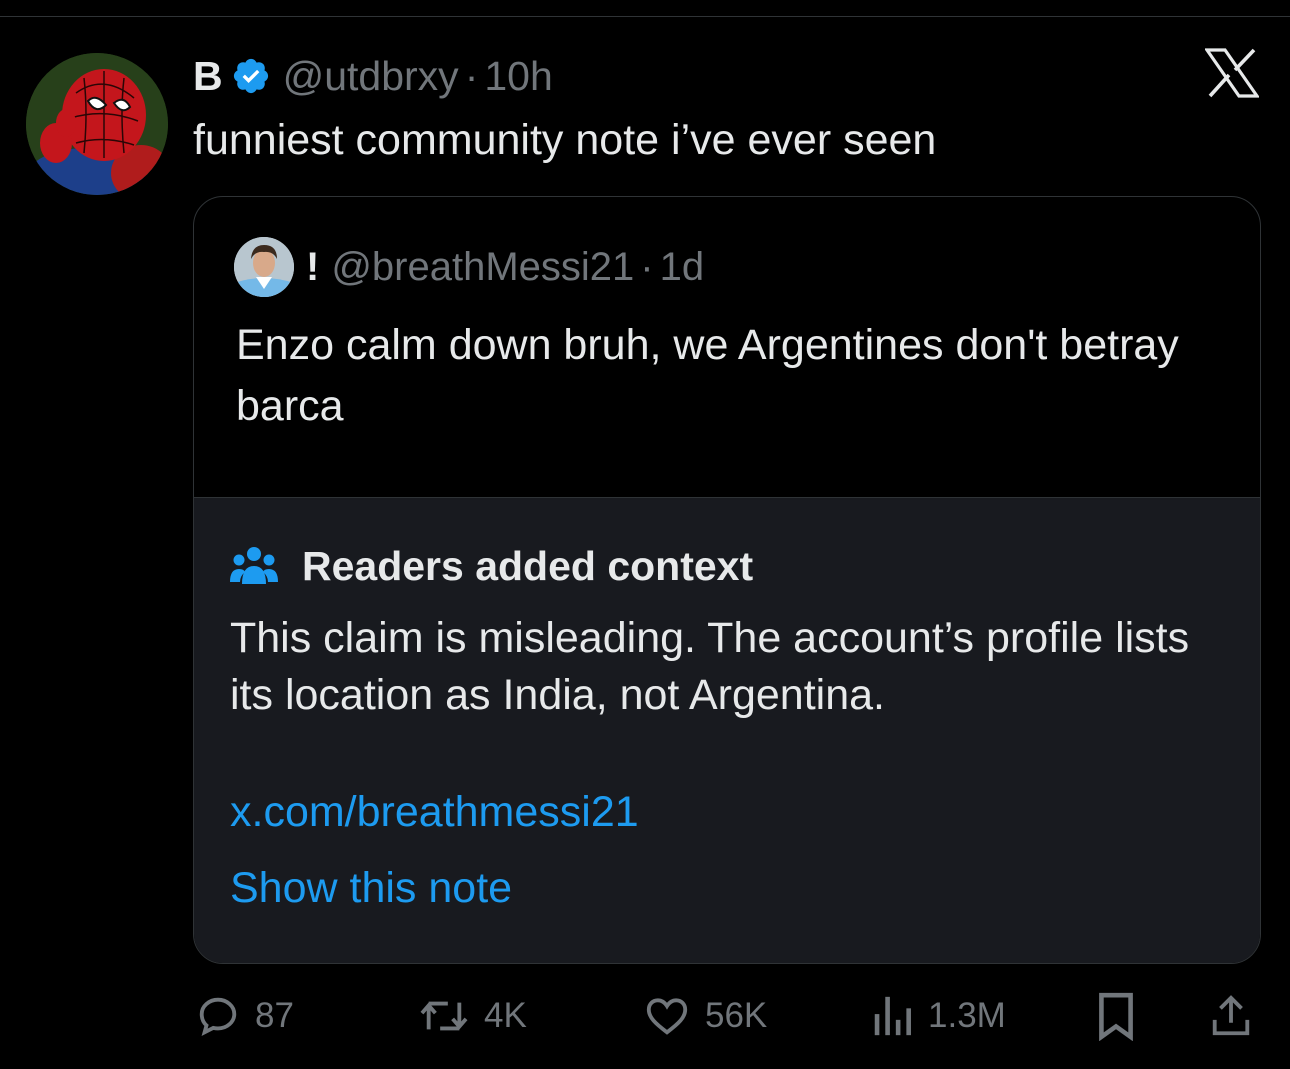 This screenshot has height=1069, width=1290. Describe the element at coordinates (472, 1016) in the screenshot. I see `repost-button: 4K` at that location.